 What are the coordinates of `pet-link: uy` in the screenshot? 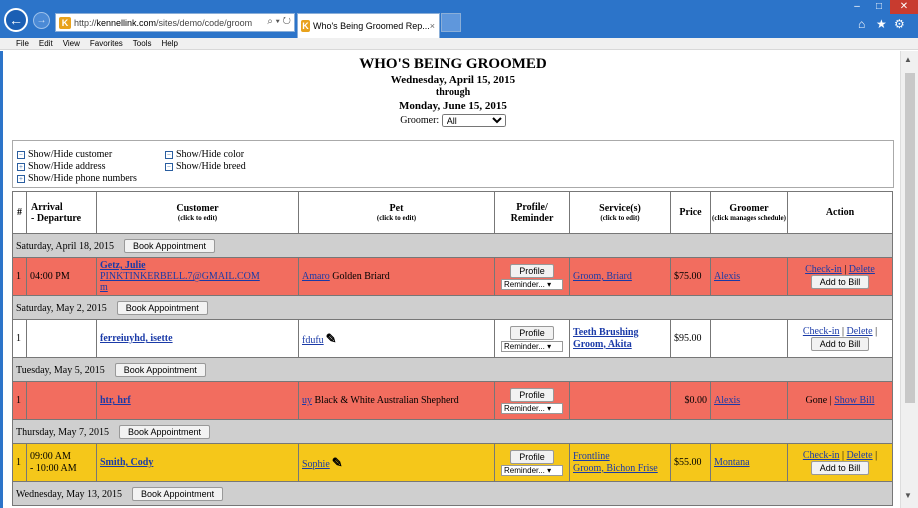 It's located at (307, 400).